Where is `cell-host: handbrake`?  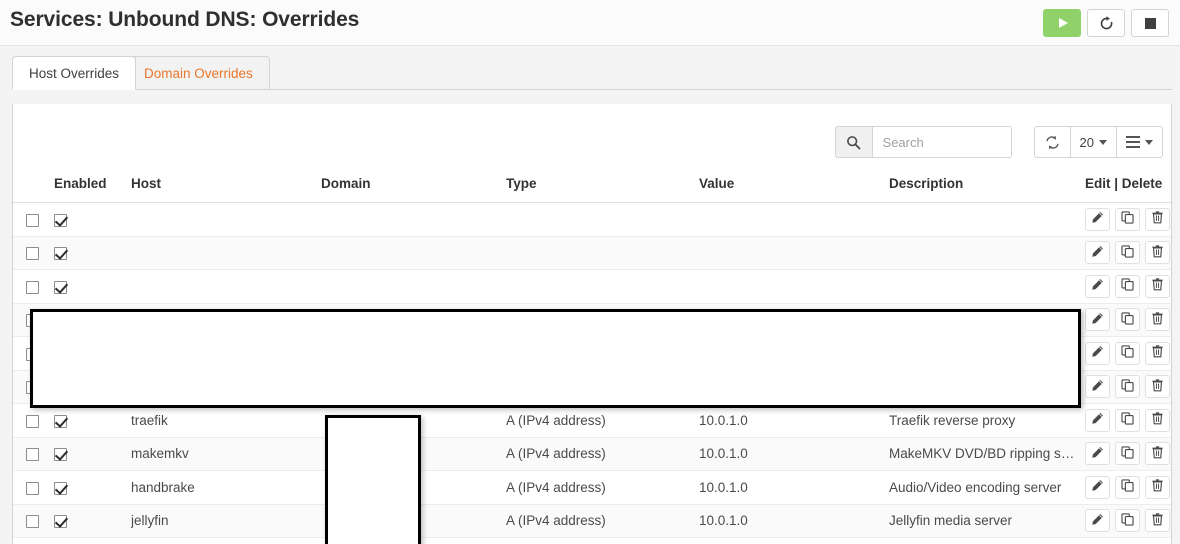
cell-host: handbrake is located at coordinates (226, 487).